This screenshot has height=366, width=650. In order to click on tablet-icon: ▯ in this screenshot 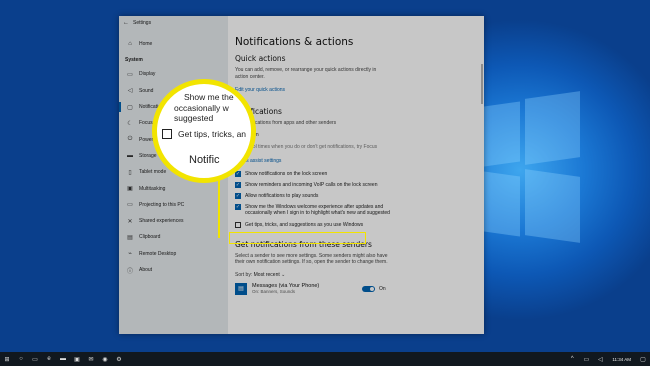, I will do `click(130, 172)`.